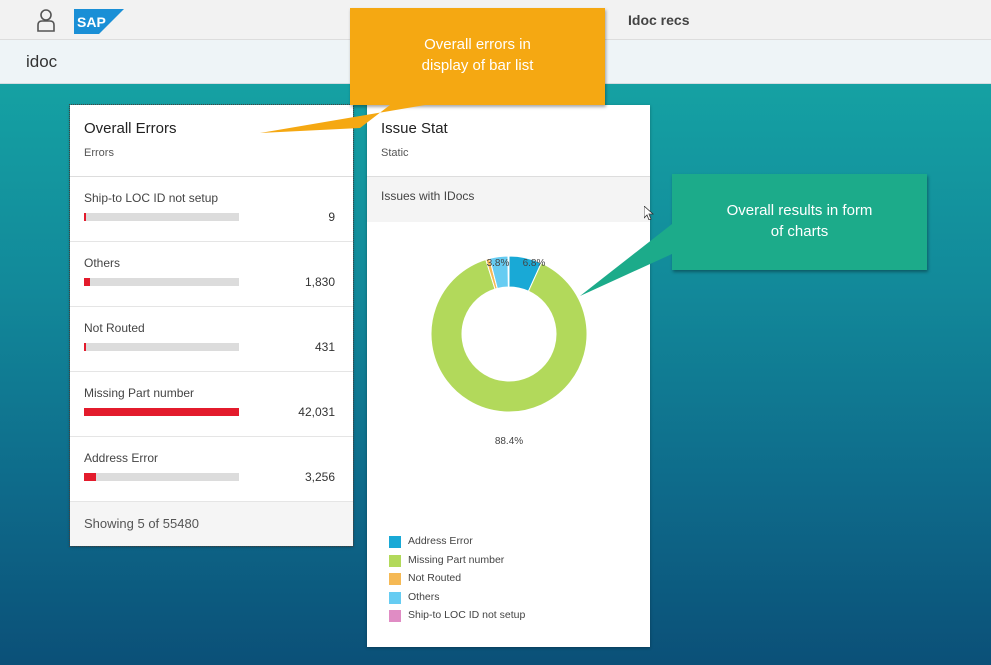  What do you see at coordinates (440, 541) in the screenshot?
I see `legend-label: Address Error` at bounding box center [440, 541].